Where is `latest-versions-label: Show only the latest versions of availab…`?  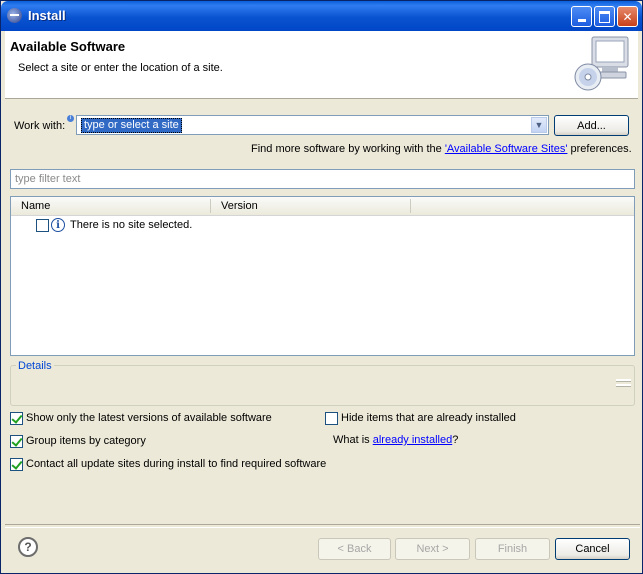
latest-versions-label: Show only the latest versions of availab… is located at coordinates (149, 418).